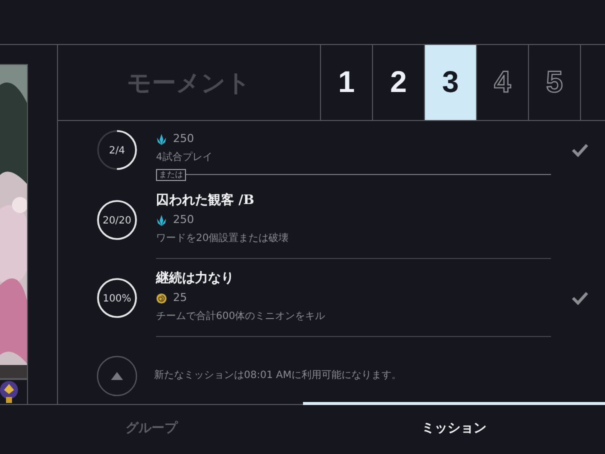 The width and height of the screenshot is (605, 454). I want to click on bottom-tab: ミッション, so click(453, 429).